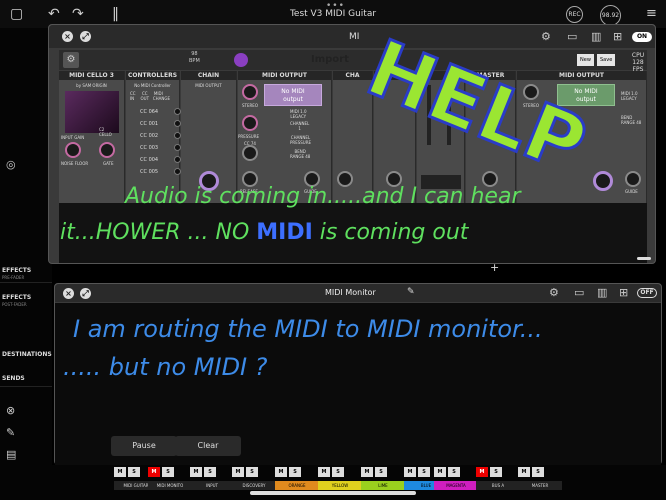  I want to click on cc-item: CC 002, so click(149, 136).